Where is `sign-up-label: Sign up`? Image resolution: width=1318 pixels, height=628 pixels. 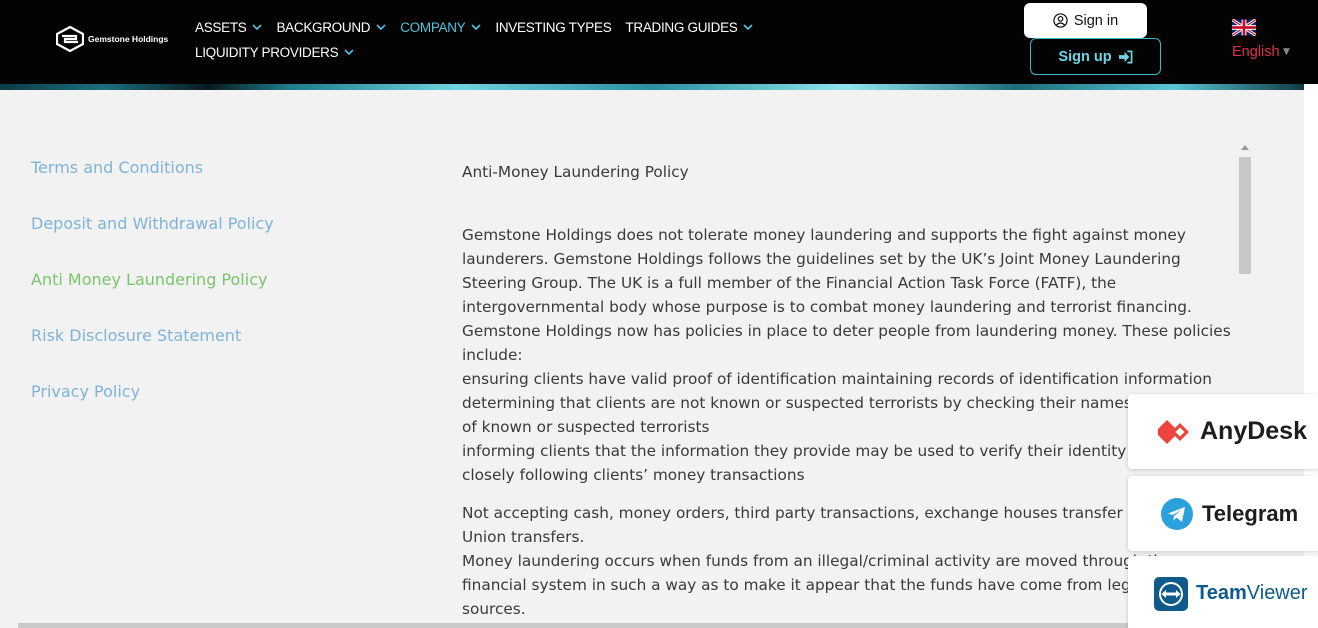
sign-up-label: Sign up is located at coordinates (1085, 56).